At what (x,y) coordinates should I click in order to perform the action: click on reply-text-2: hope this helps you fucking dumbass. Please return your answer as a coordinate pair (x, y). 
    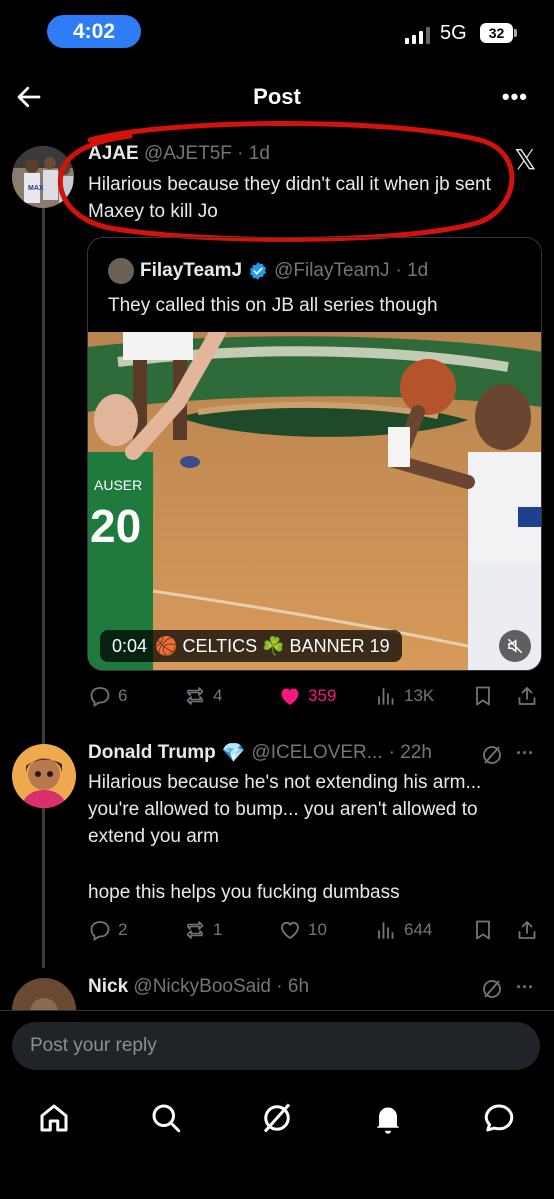
    Looking at the image, I should click on (244, 892).